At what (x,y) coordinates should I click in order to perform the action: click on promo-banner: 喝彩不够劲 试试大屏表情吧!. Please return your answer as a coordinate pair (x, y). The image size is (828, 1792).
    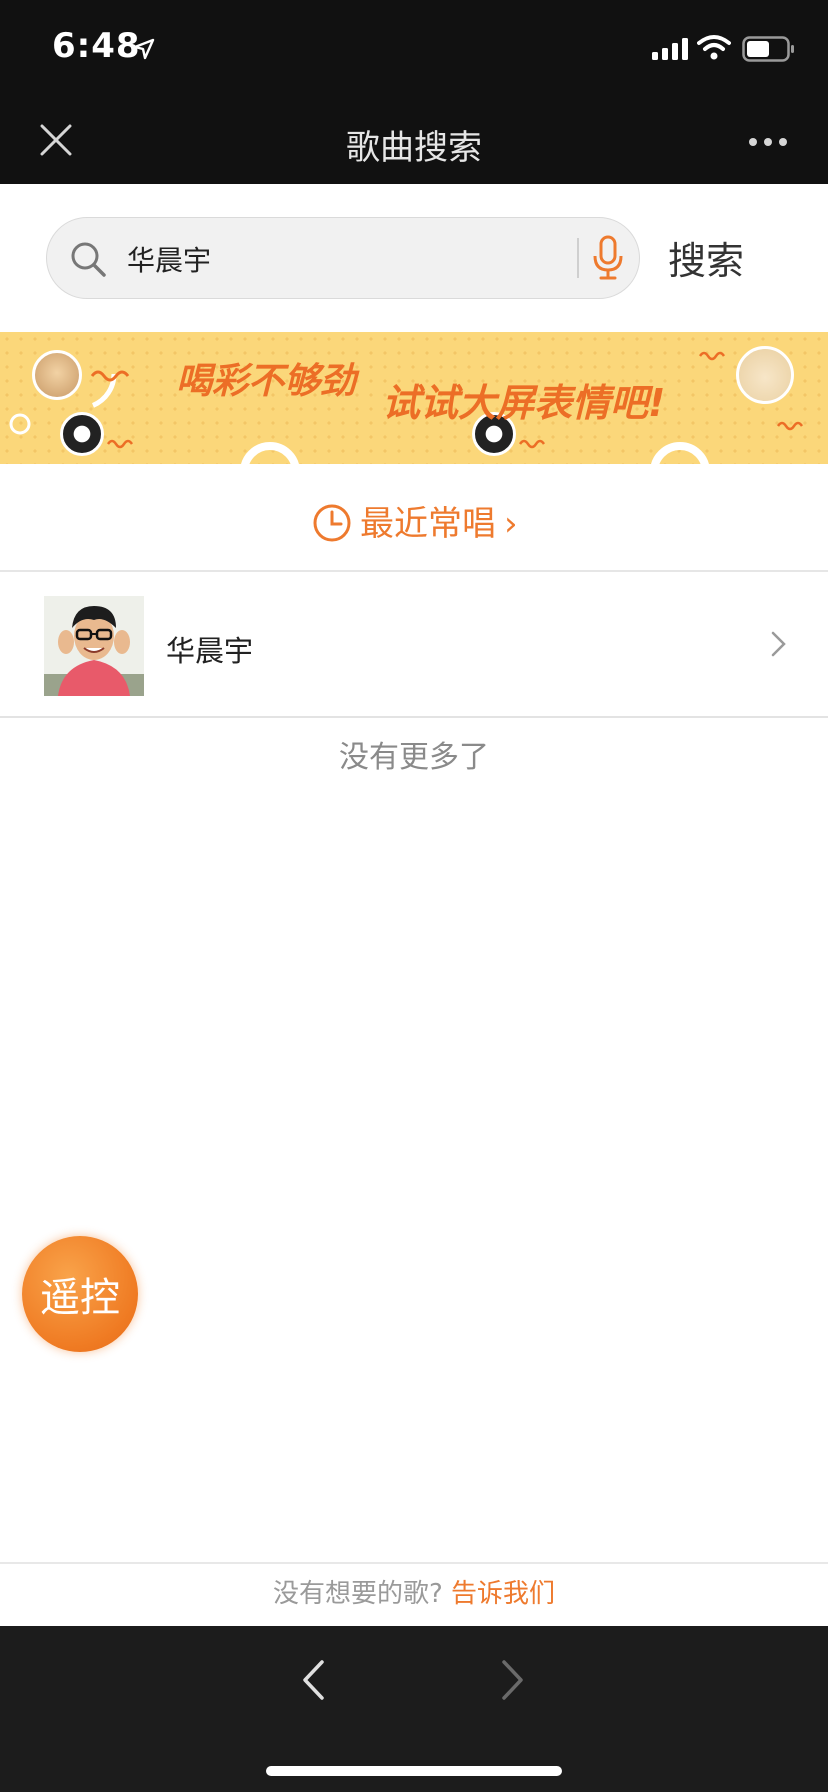
    Looking at the image, I should click on (414, 398).